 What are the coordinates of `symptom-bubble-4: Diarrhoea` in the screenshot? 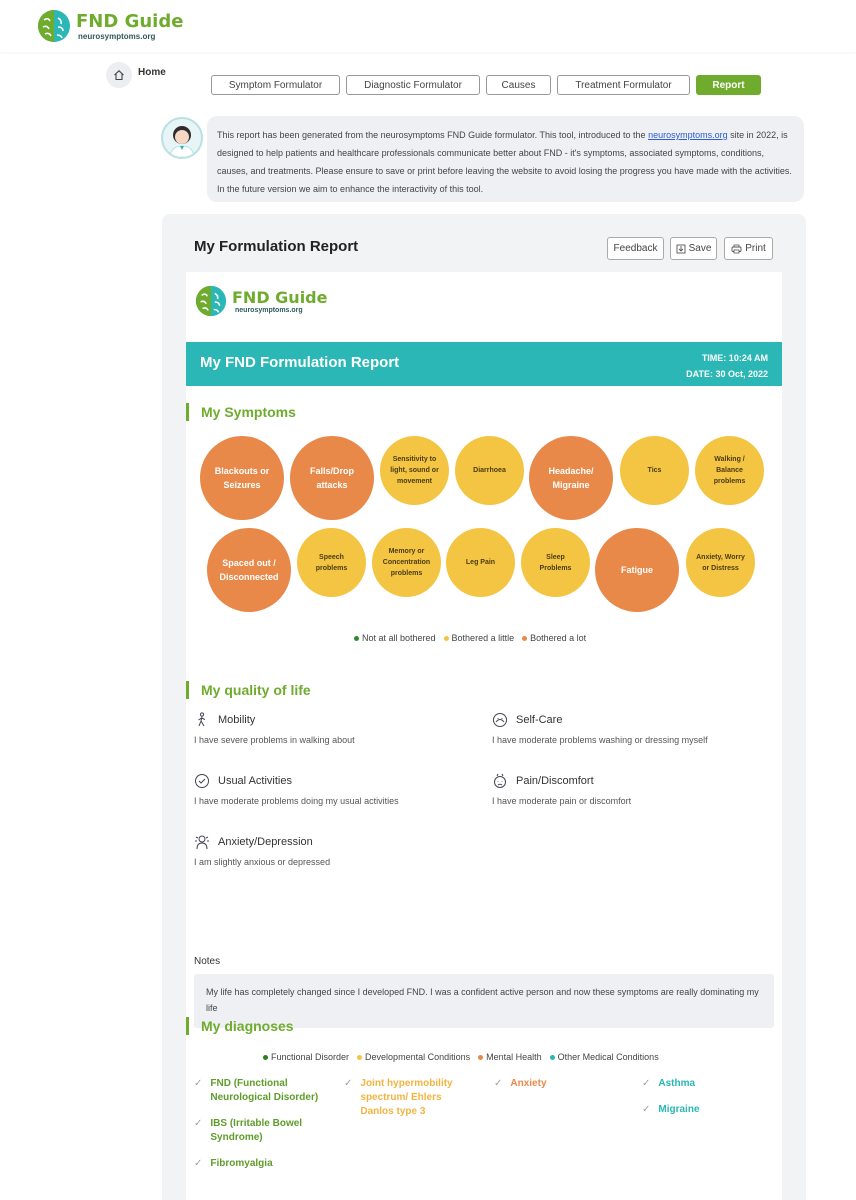 It's located at (489, 470).